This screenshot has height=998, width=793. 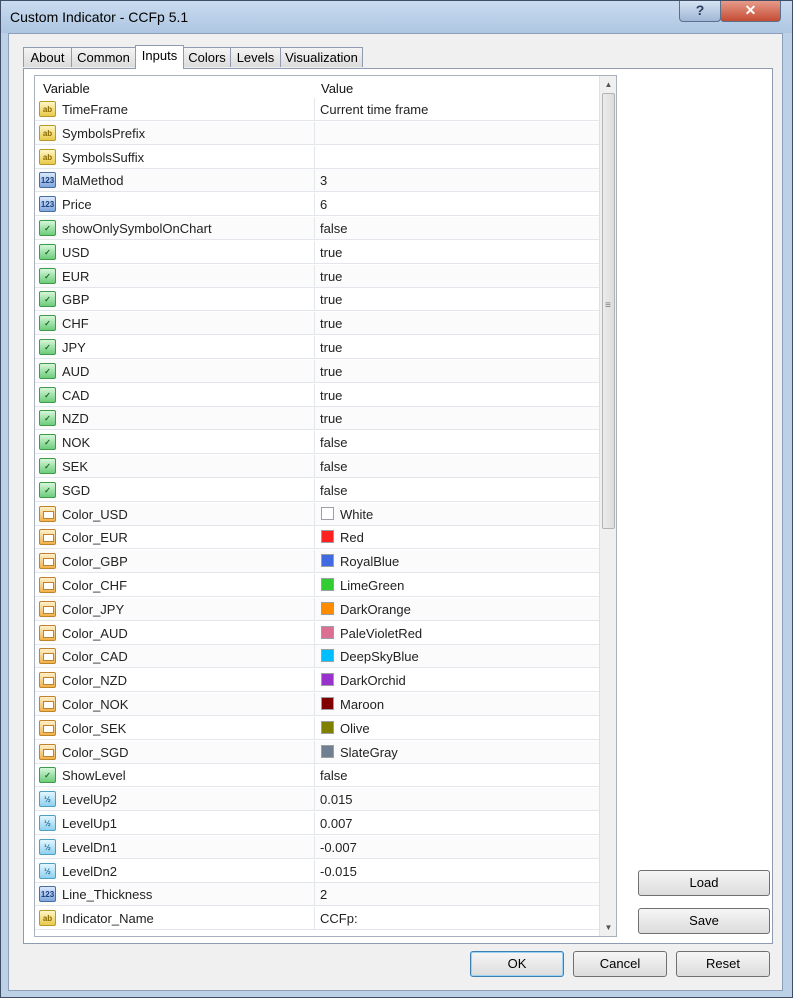 I want to click on input-row: ½ LevelUp2 0.015, so click(x=317, y=800).